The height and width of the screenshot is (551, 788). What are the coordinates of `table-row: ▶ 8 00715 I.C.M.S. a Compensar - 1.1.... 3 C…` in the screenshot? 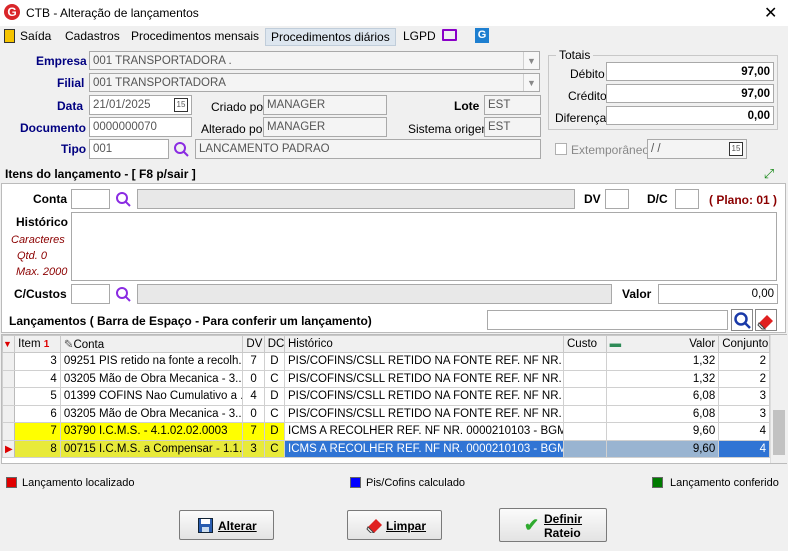 It's located at (385, 448).